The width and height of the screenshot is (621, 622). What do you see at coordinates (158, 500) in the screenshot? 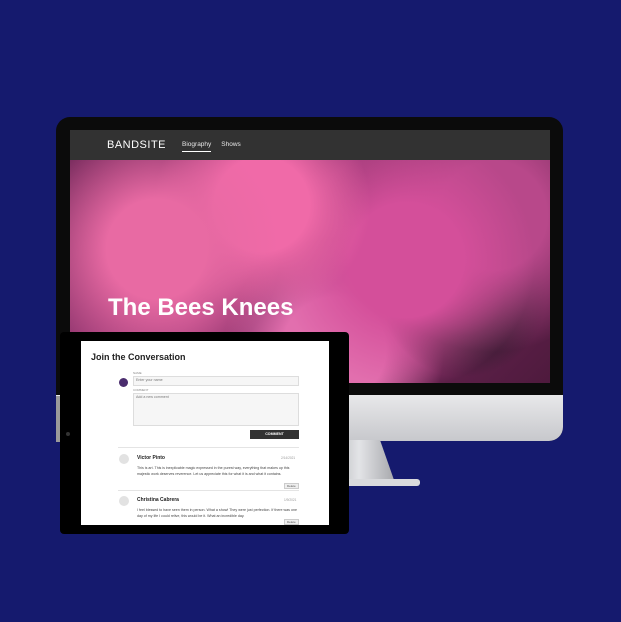
I see `comment-name: Christina Cabrera` at bounding box center [158, 500].